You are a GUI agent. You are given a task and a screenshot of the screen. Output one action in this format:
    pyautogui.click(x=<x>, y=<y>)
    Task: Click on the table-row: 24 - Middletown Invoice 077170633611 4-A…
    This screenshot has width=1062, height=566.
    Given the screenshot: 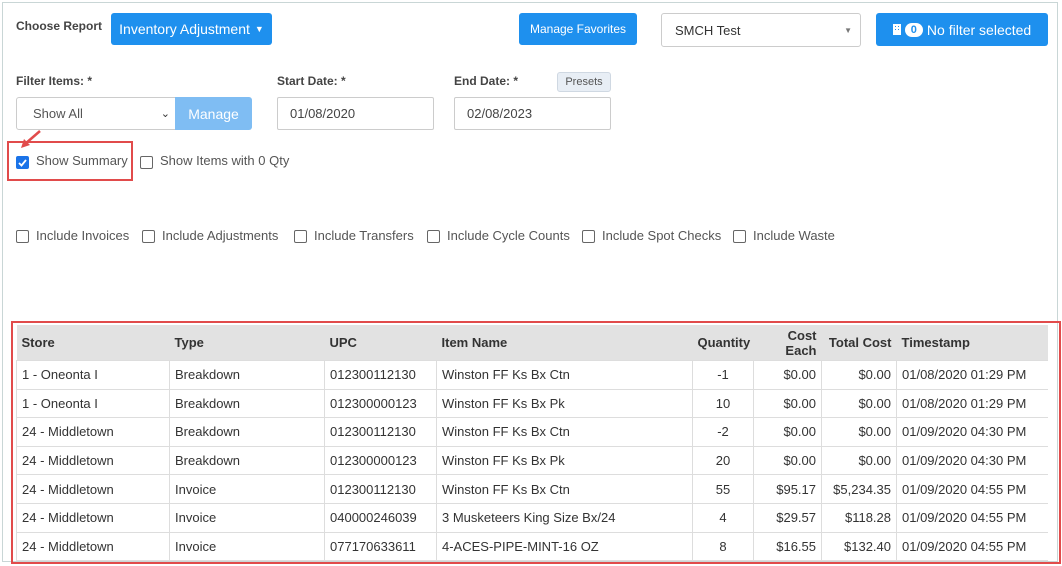 What is the action you would take?
    pyautogui.click(x=532, y=546)
    